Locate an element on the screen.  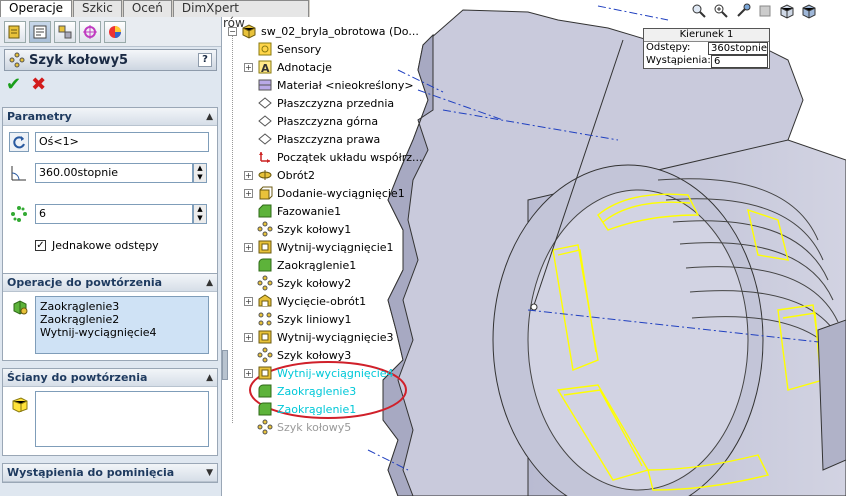
tree-item: Szyk kołowy1 is located at coordinates (297, 229).